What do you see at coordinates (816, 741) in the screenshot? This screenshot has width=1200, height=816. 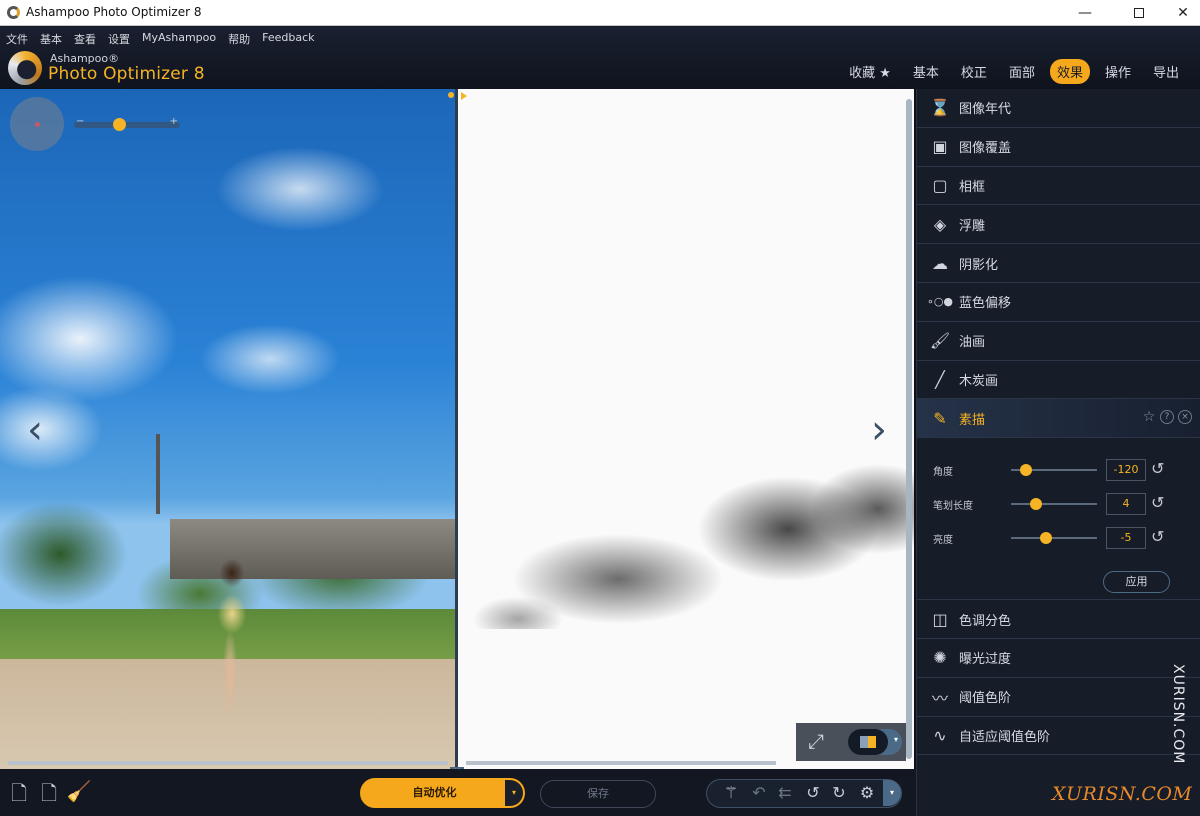 I see `fullscreen-expand-icon: ⤢` at bounding box center [816, 741].